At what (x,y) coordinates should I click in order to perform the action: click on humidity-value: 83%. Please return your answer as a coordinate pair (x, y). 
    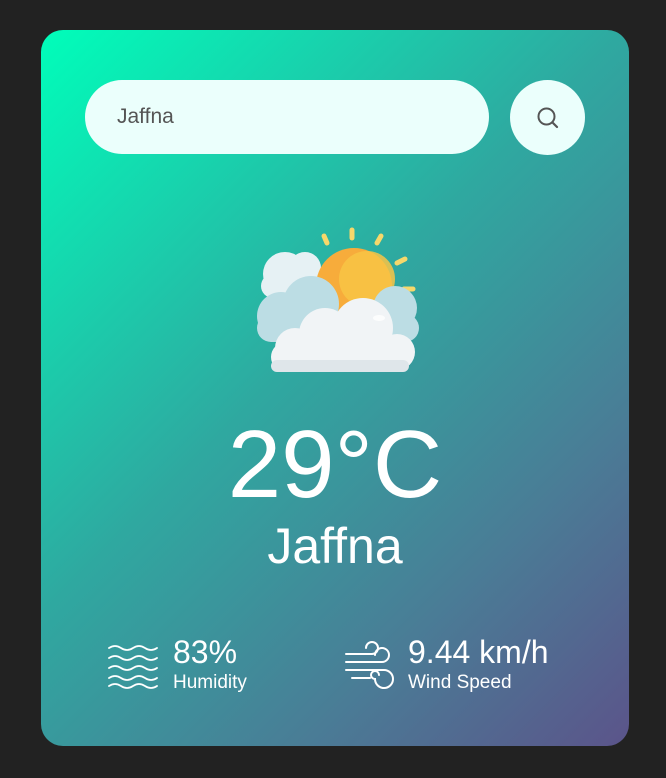
    Looking at the image, I should click on (205, 652).